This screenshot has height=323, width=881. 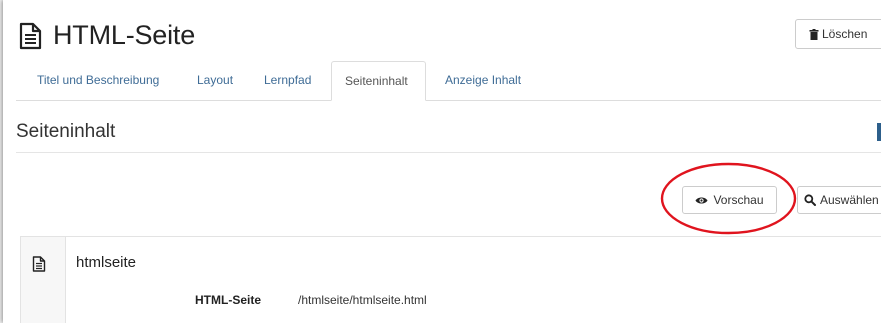 I want to click on page-header: HTML-Seite, so click(x=105, y=35).